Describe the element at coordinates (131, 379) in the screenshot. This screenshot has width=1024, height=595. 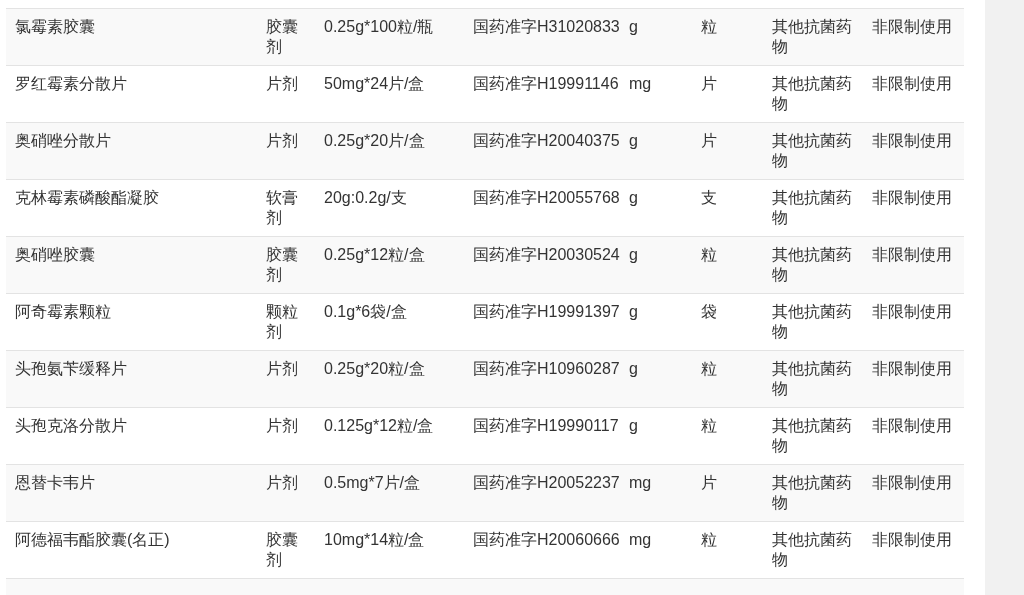
I see `table-cell: 头孢氨苄缓释片` at that location.